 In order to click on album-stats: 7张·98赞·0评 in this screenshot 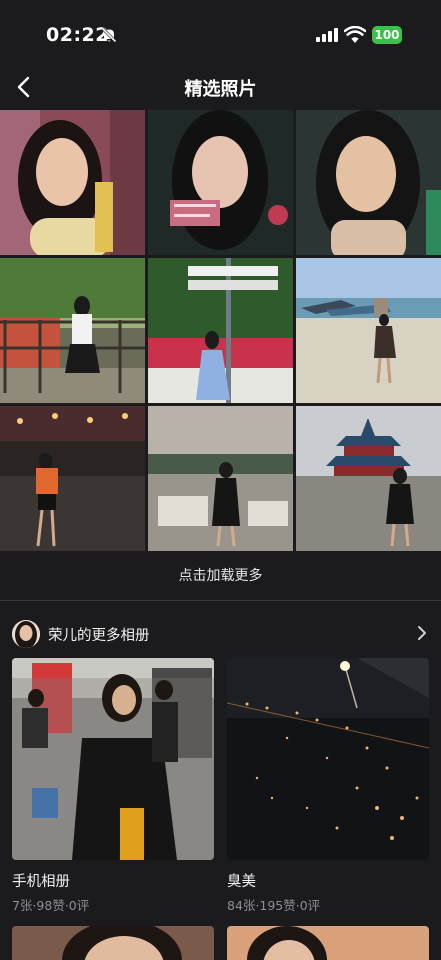, I will do `click(51, 905)`.